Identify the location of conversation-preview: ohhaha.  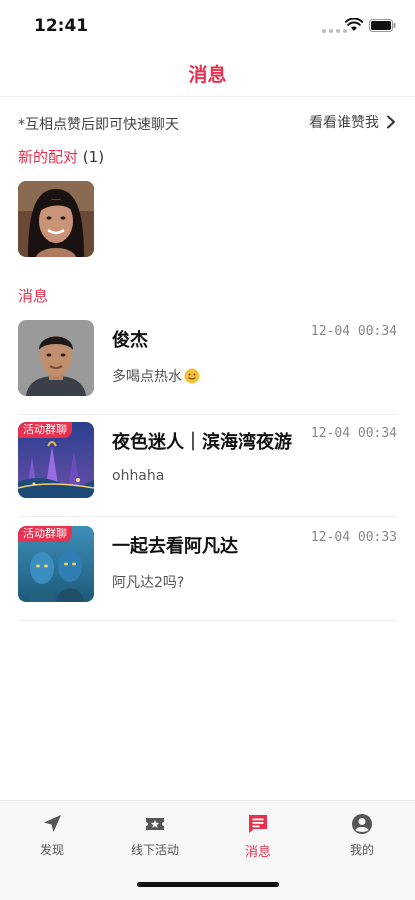
(138, 476).